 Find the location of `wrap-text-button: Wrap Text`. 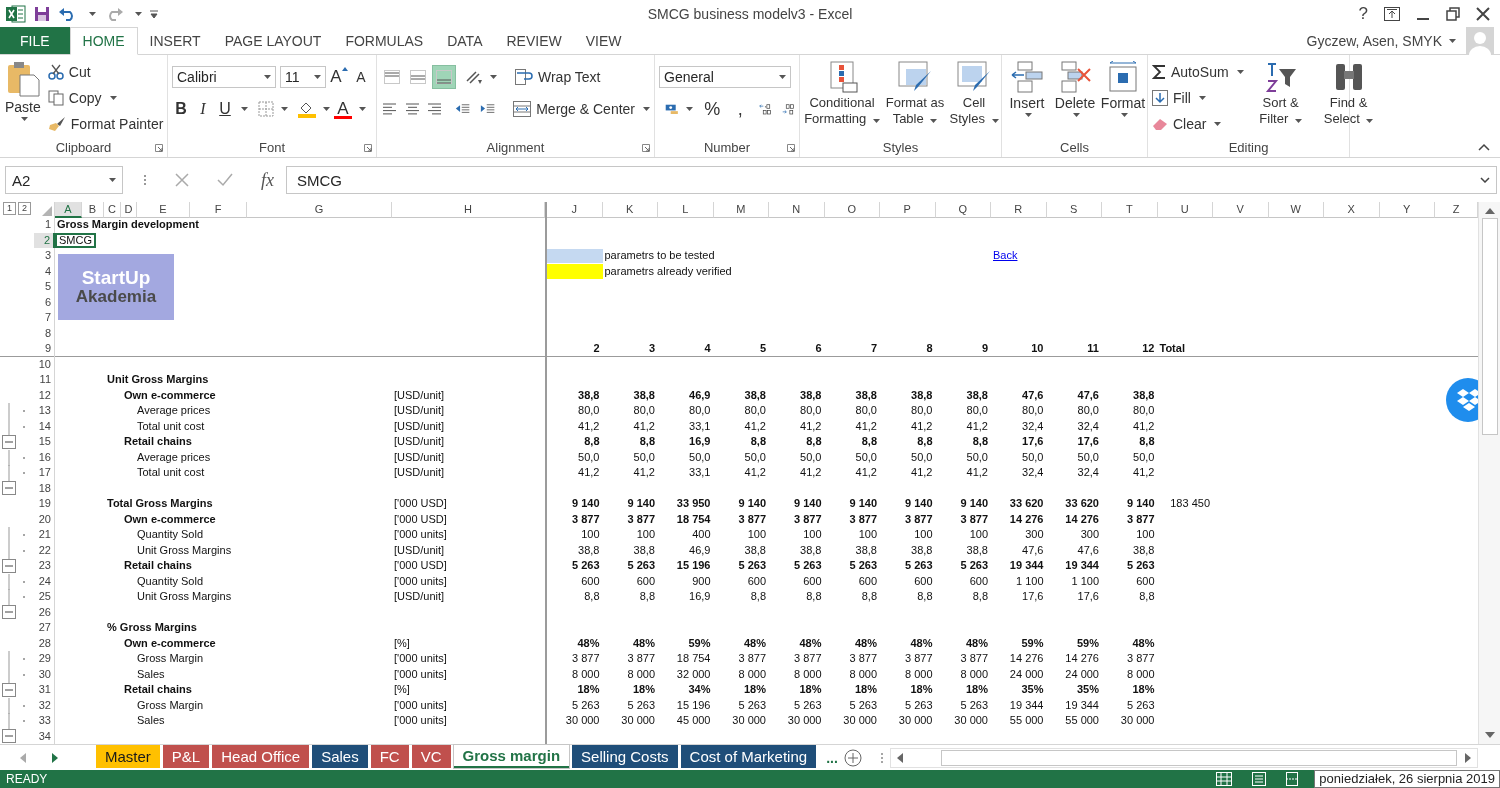

wrap-text-button: Wrap Text is located at coordinates (558, 77).